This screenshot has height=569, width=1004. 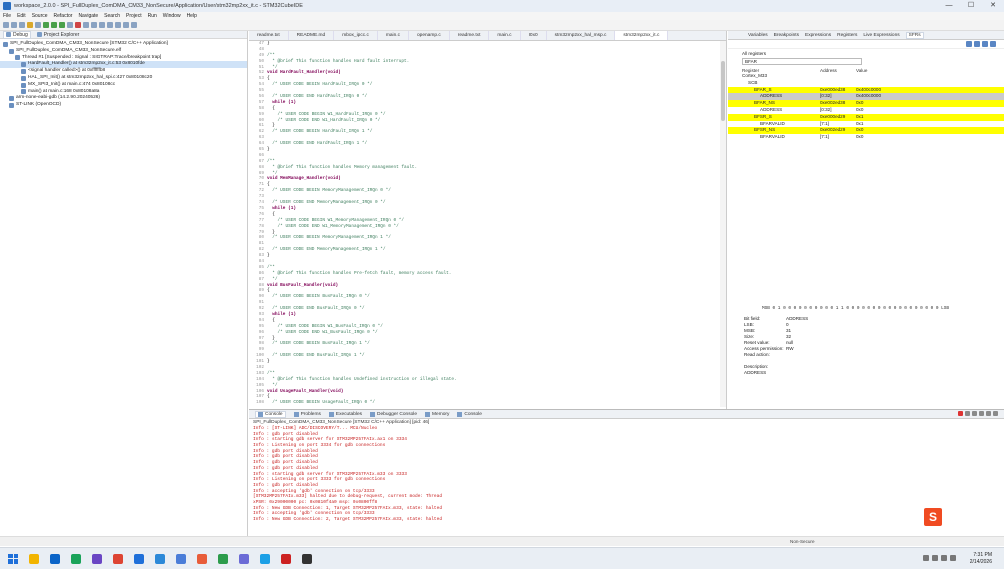 I want to click on sfr-row: BFARVALID [7:1] 0x0, so click(x=866, y=137).